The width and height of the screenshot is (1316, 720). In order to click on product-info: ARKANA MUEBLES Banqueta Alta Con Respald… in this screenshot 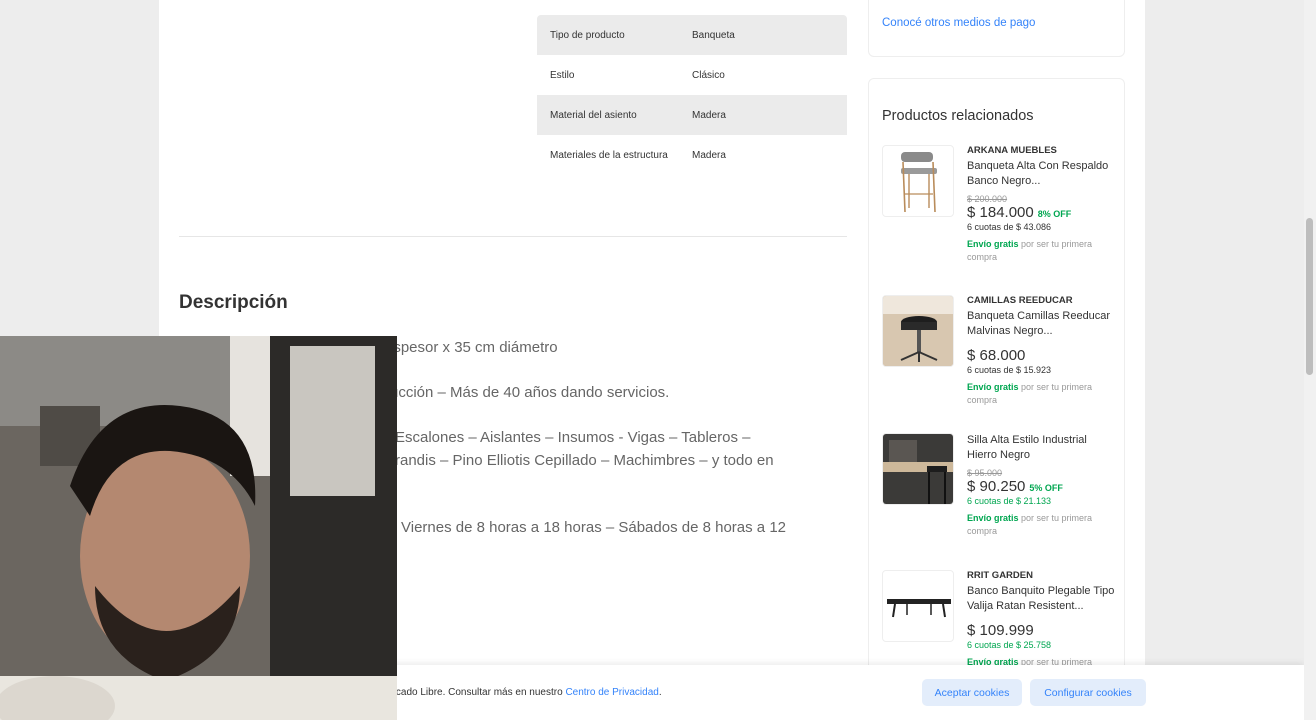, I will do `click(1042, 204)`.